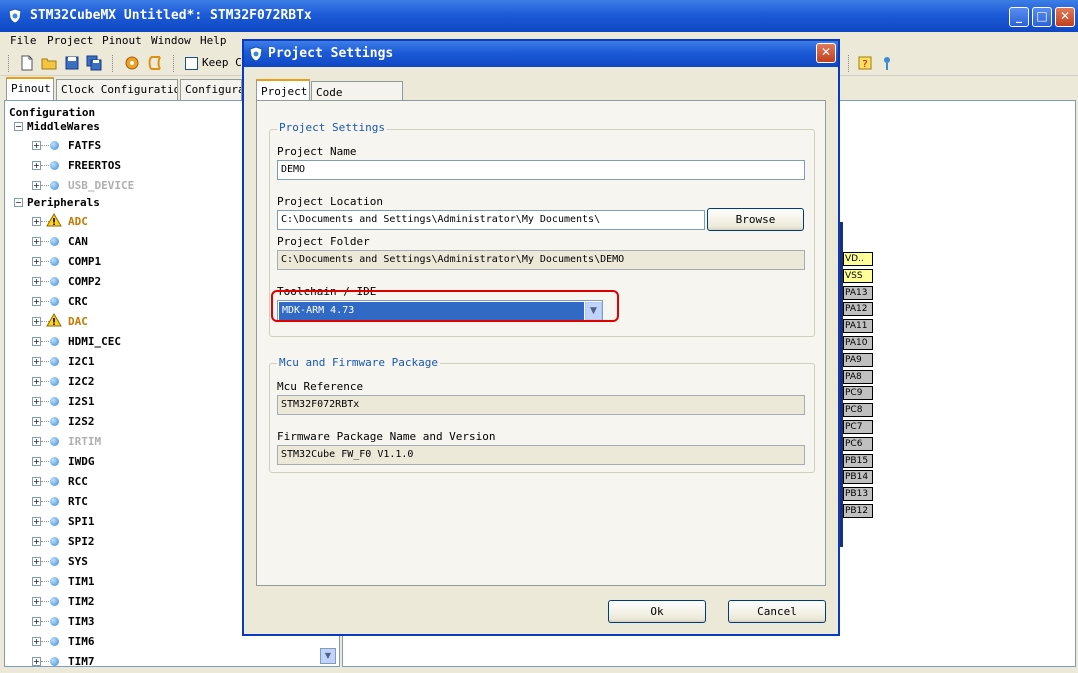  I want to click on menu-pinout: Pinout, so click(122, 40).